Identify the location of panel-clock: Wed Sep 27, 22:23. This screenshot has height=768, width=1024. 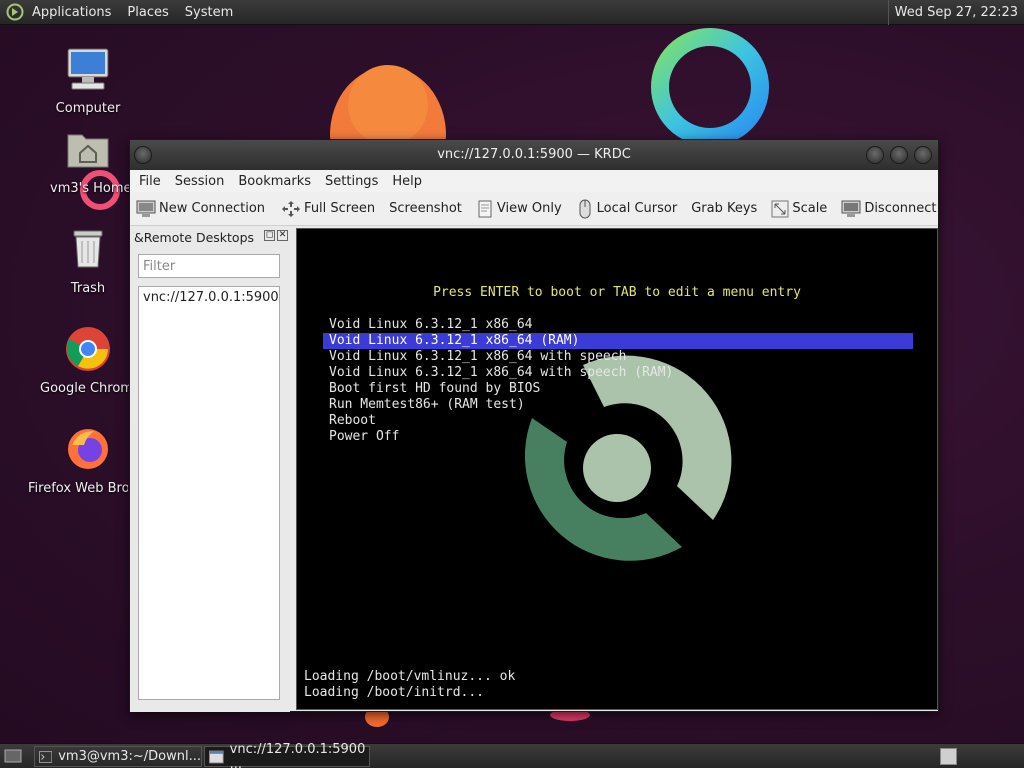
(955, 12).